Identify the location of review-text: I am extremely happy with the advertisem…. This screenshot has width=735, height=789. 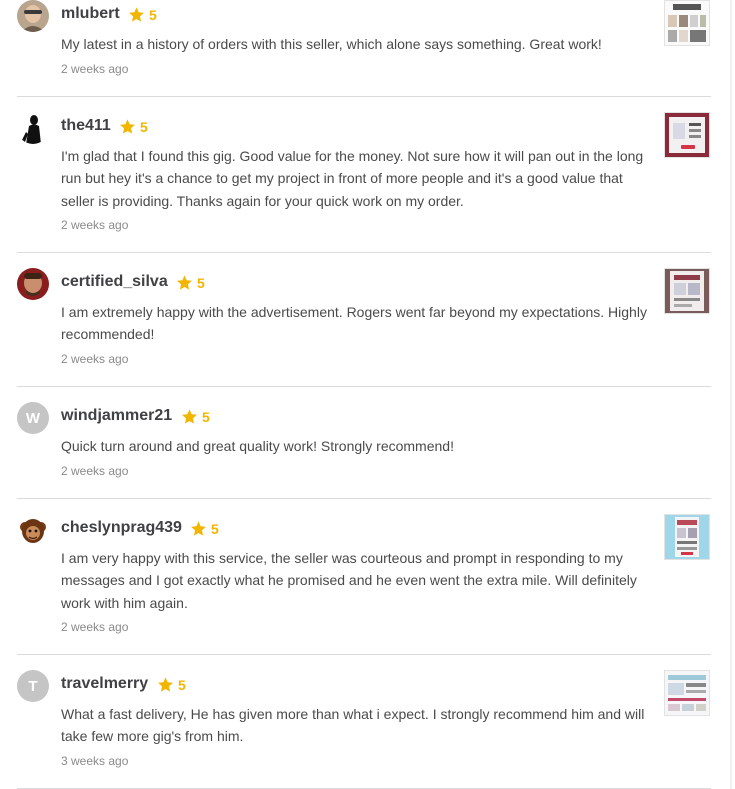
(354, 323).